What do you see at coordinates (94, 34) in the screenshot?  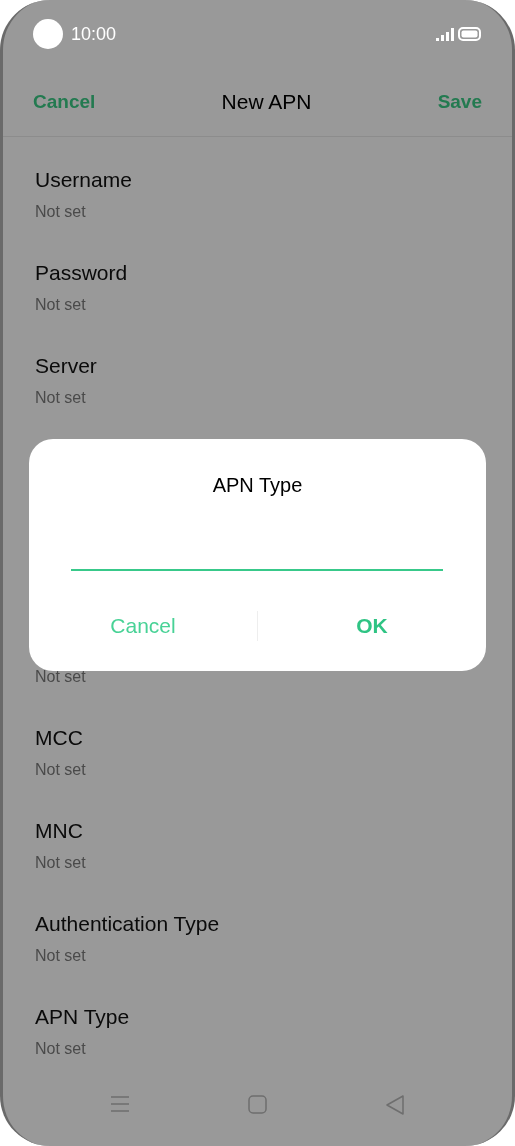 I see `status-time: 10:00` at bounding box center [94, 34].